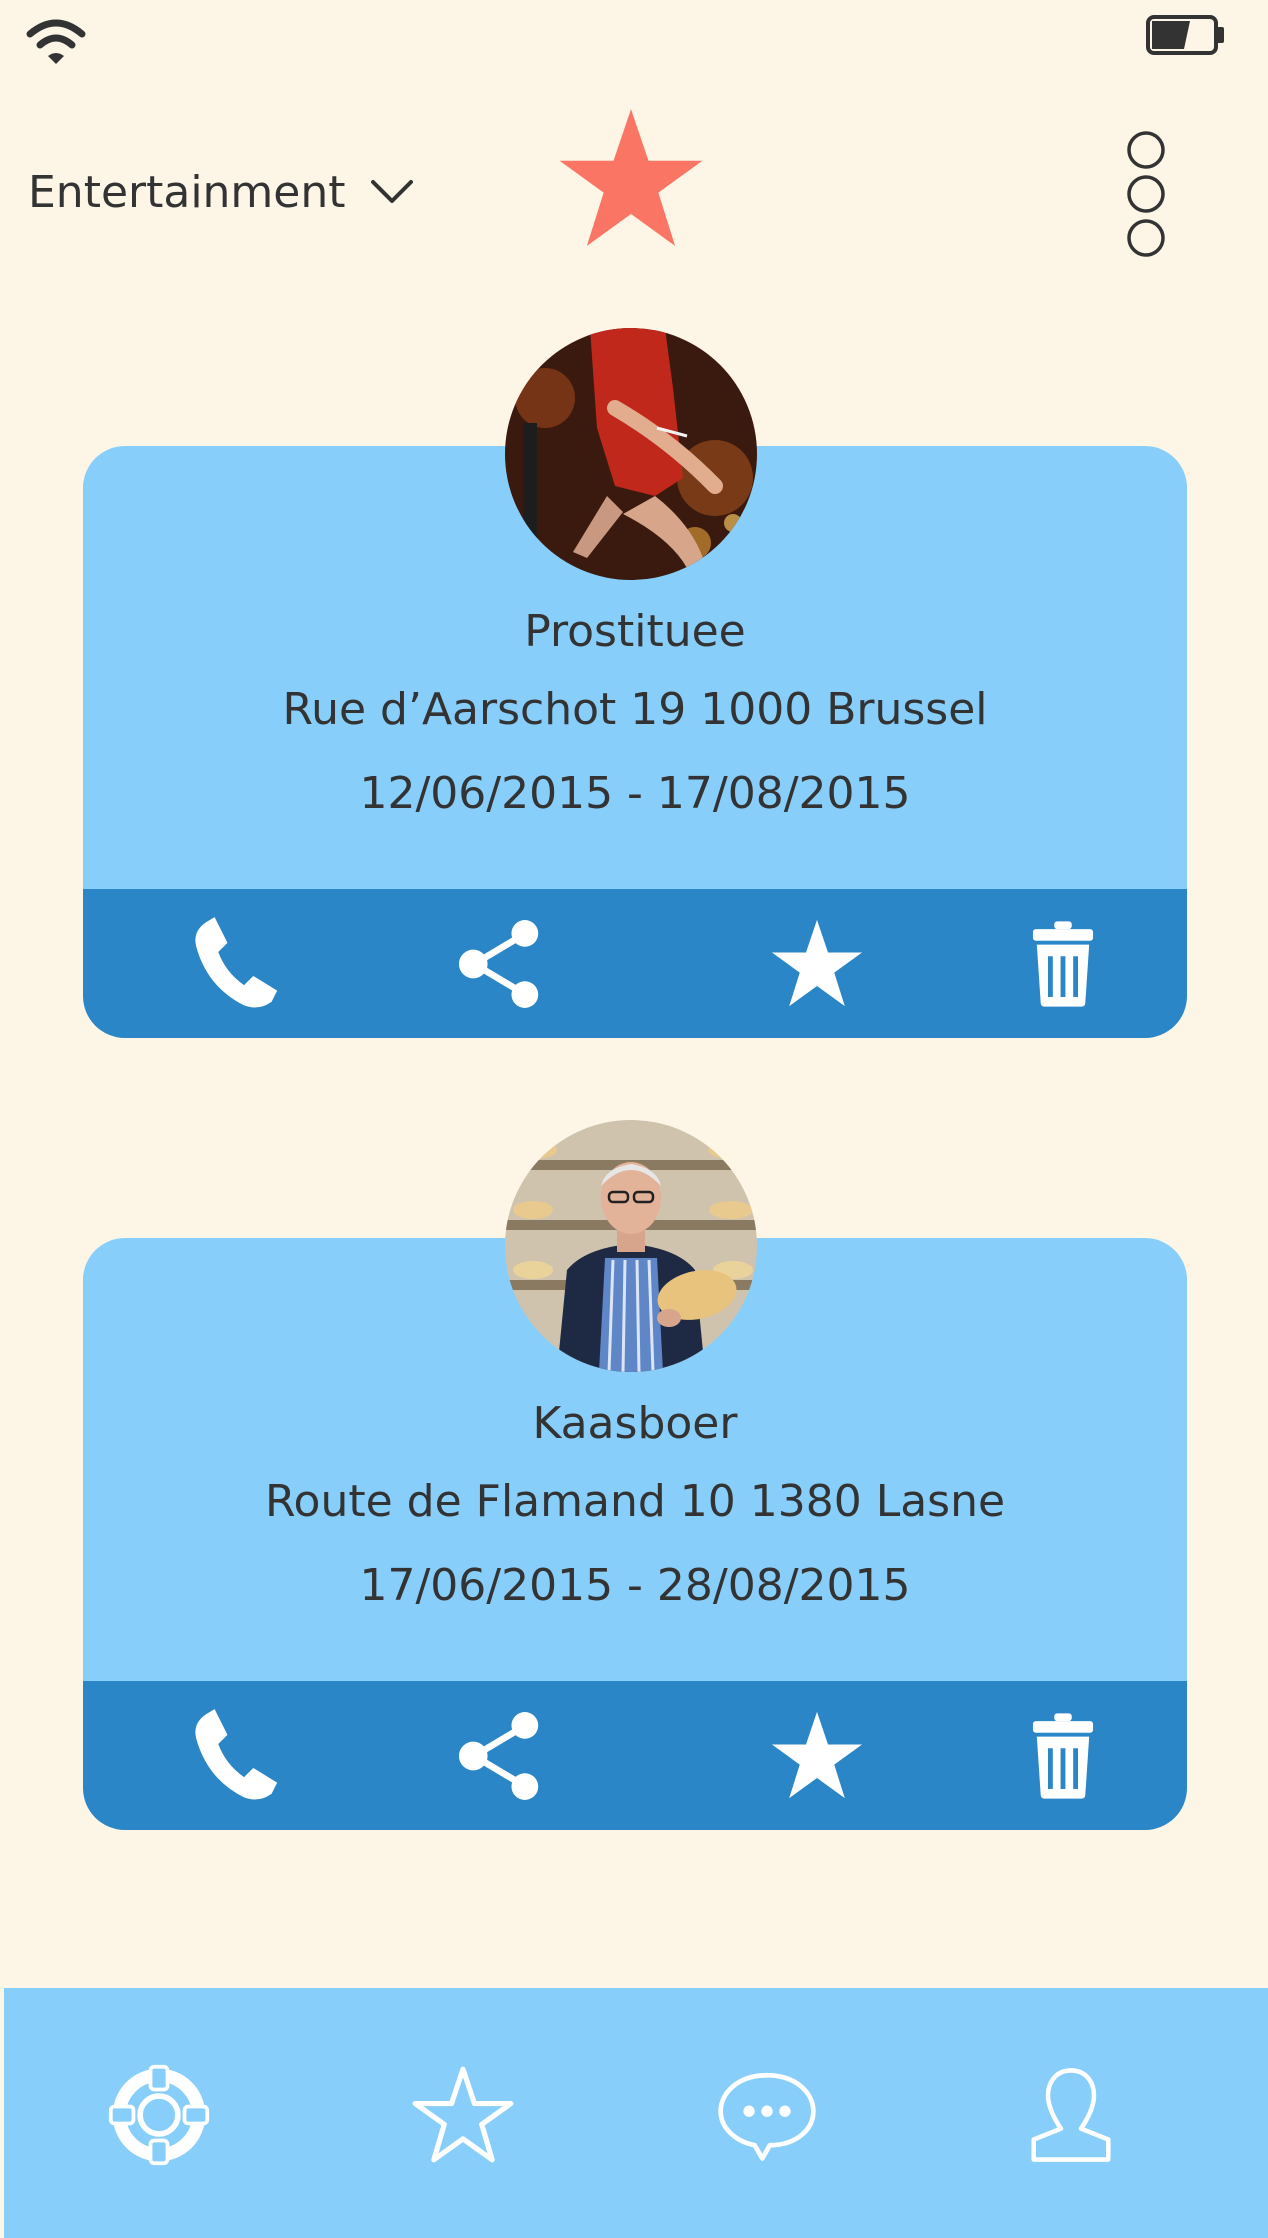 The width and height of the screenshot is (1268, 2238). What do you see at coordinates (636, 2113) in the screenshot?
I see `tab-bar` at bounding box center [636, 2113].